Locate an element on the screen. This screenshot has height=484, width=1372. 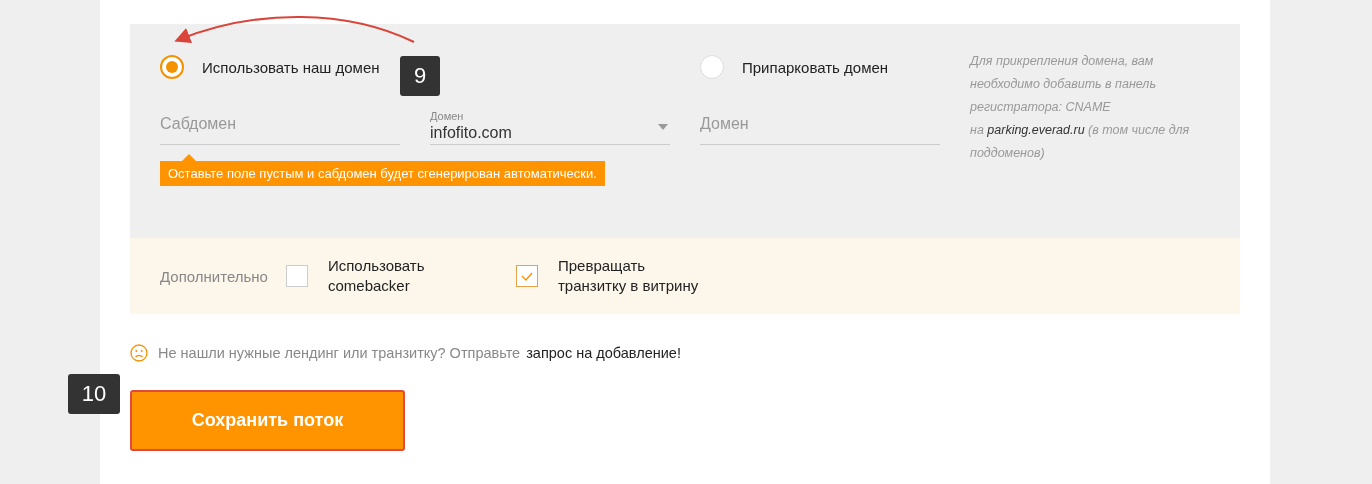
checkbox-label: Превращать транзитку в витрину is located at coordinates (635, 276).